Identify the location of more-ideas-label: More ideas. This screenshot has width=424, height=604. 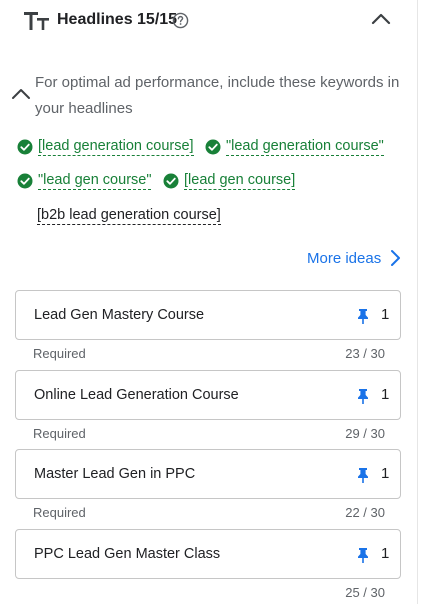
(344, 258).